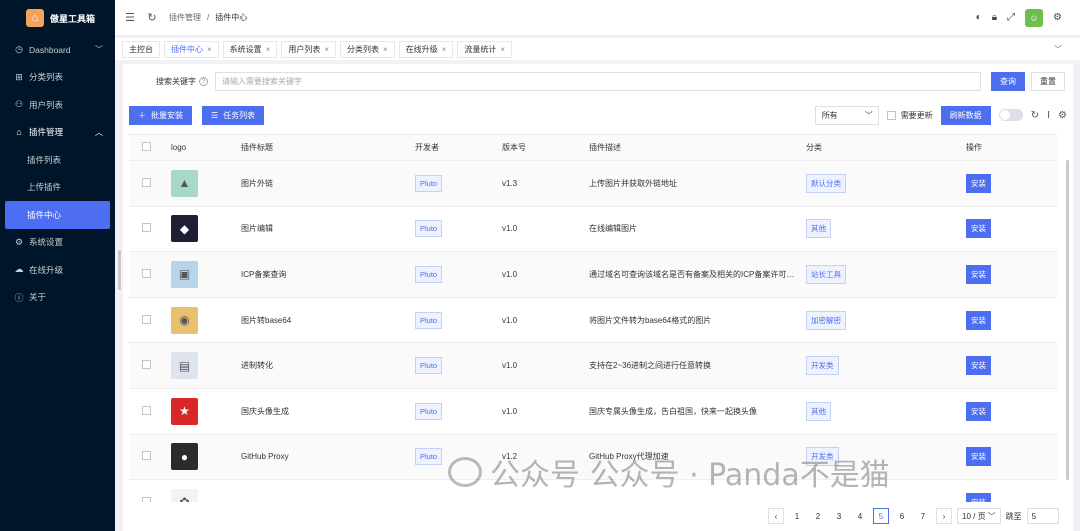 The width and height of the screenshot is (1080, 531). Describe the element at coordinates (979, 516) in the screenshot. I see `page-size-select: 10 / 页 ﹀` at that location.